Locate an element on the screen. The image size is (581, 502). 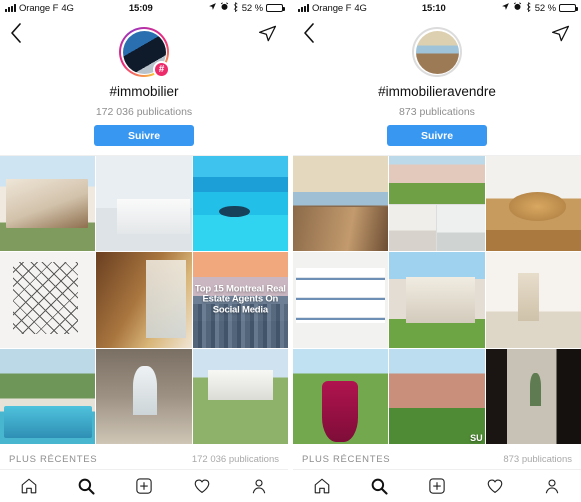
page-title: #immobilieravendre is located at coordinates (437, 91).